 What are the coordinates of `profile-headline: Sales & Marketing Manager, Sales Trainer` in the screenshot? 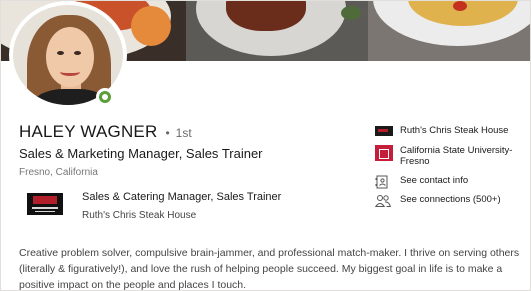 It's located at (141, 153).